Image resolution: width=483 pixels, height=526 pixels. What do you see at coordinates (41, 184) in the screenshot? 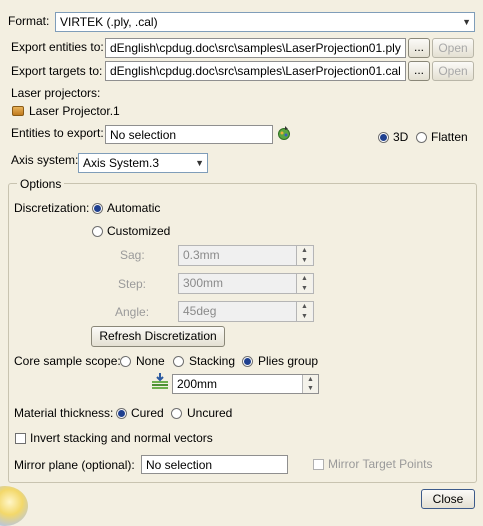
I see `options-title: Options` at bounding box center [41, 184].